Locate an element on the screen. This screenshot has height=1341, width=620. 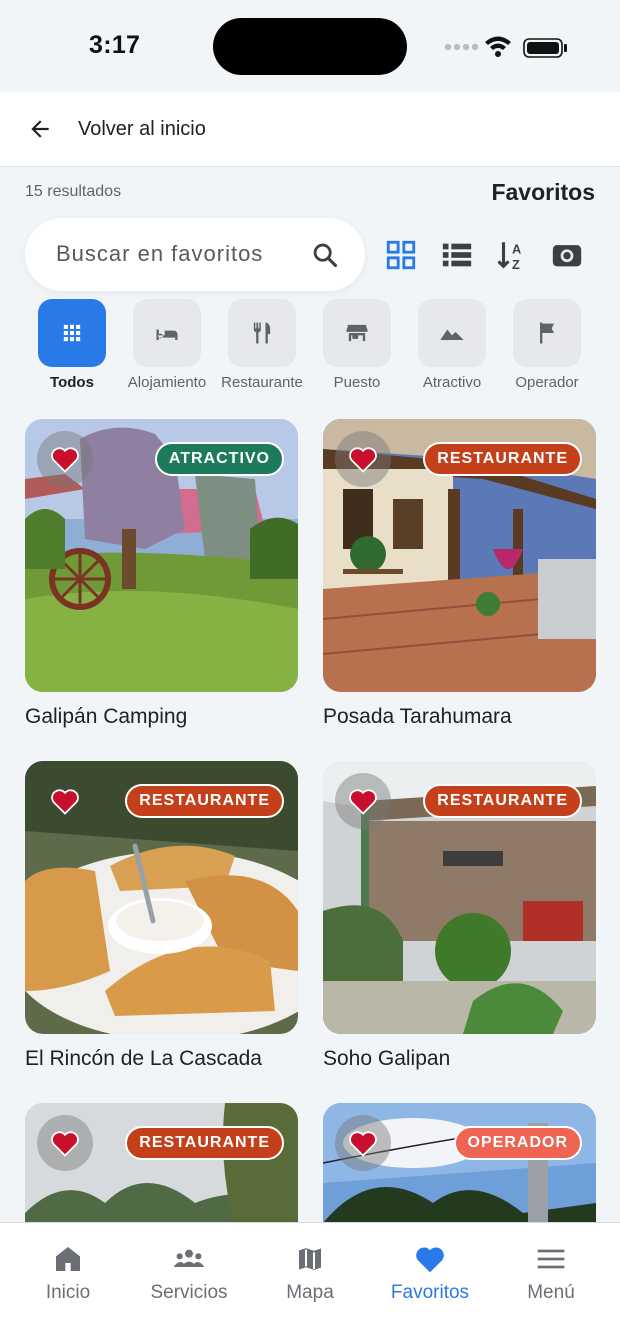
category-label-puesto: Puesto is located at coordinates (357, 382).